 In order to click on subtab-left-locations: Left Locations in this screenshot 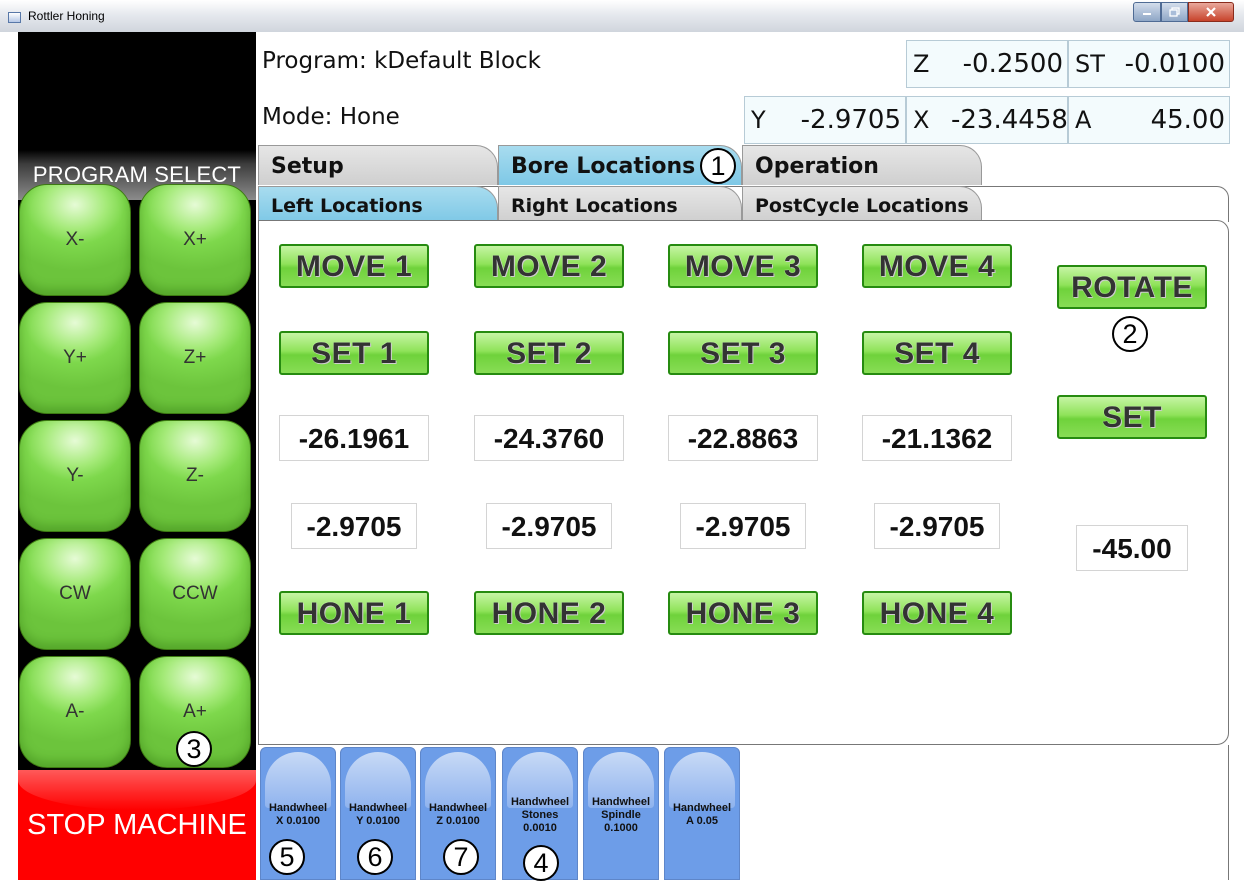, I will do `click(378, 204)`.